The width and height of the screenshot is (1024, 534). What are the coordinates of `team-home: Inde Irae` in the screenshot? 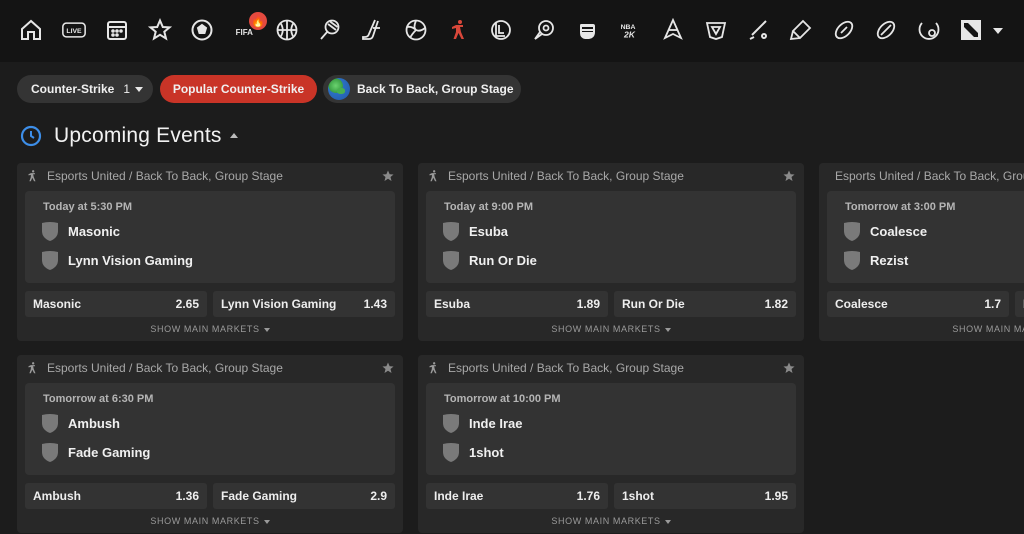 It's located at (482, 423).